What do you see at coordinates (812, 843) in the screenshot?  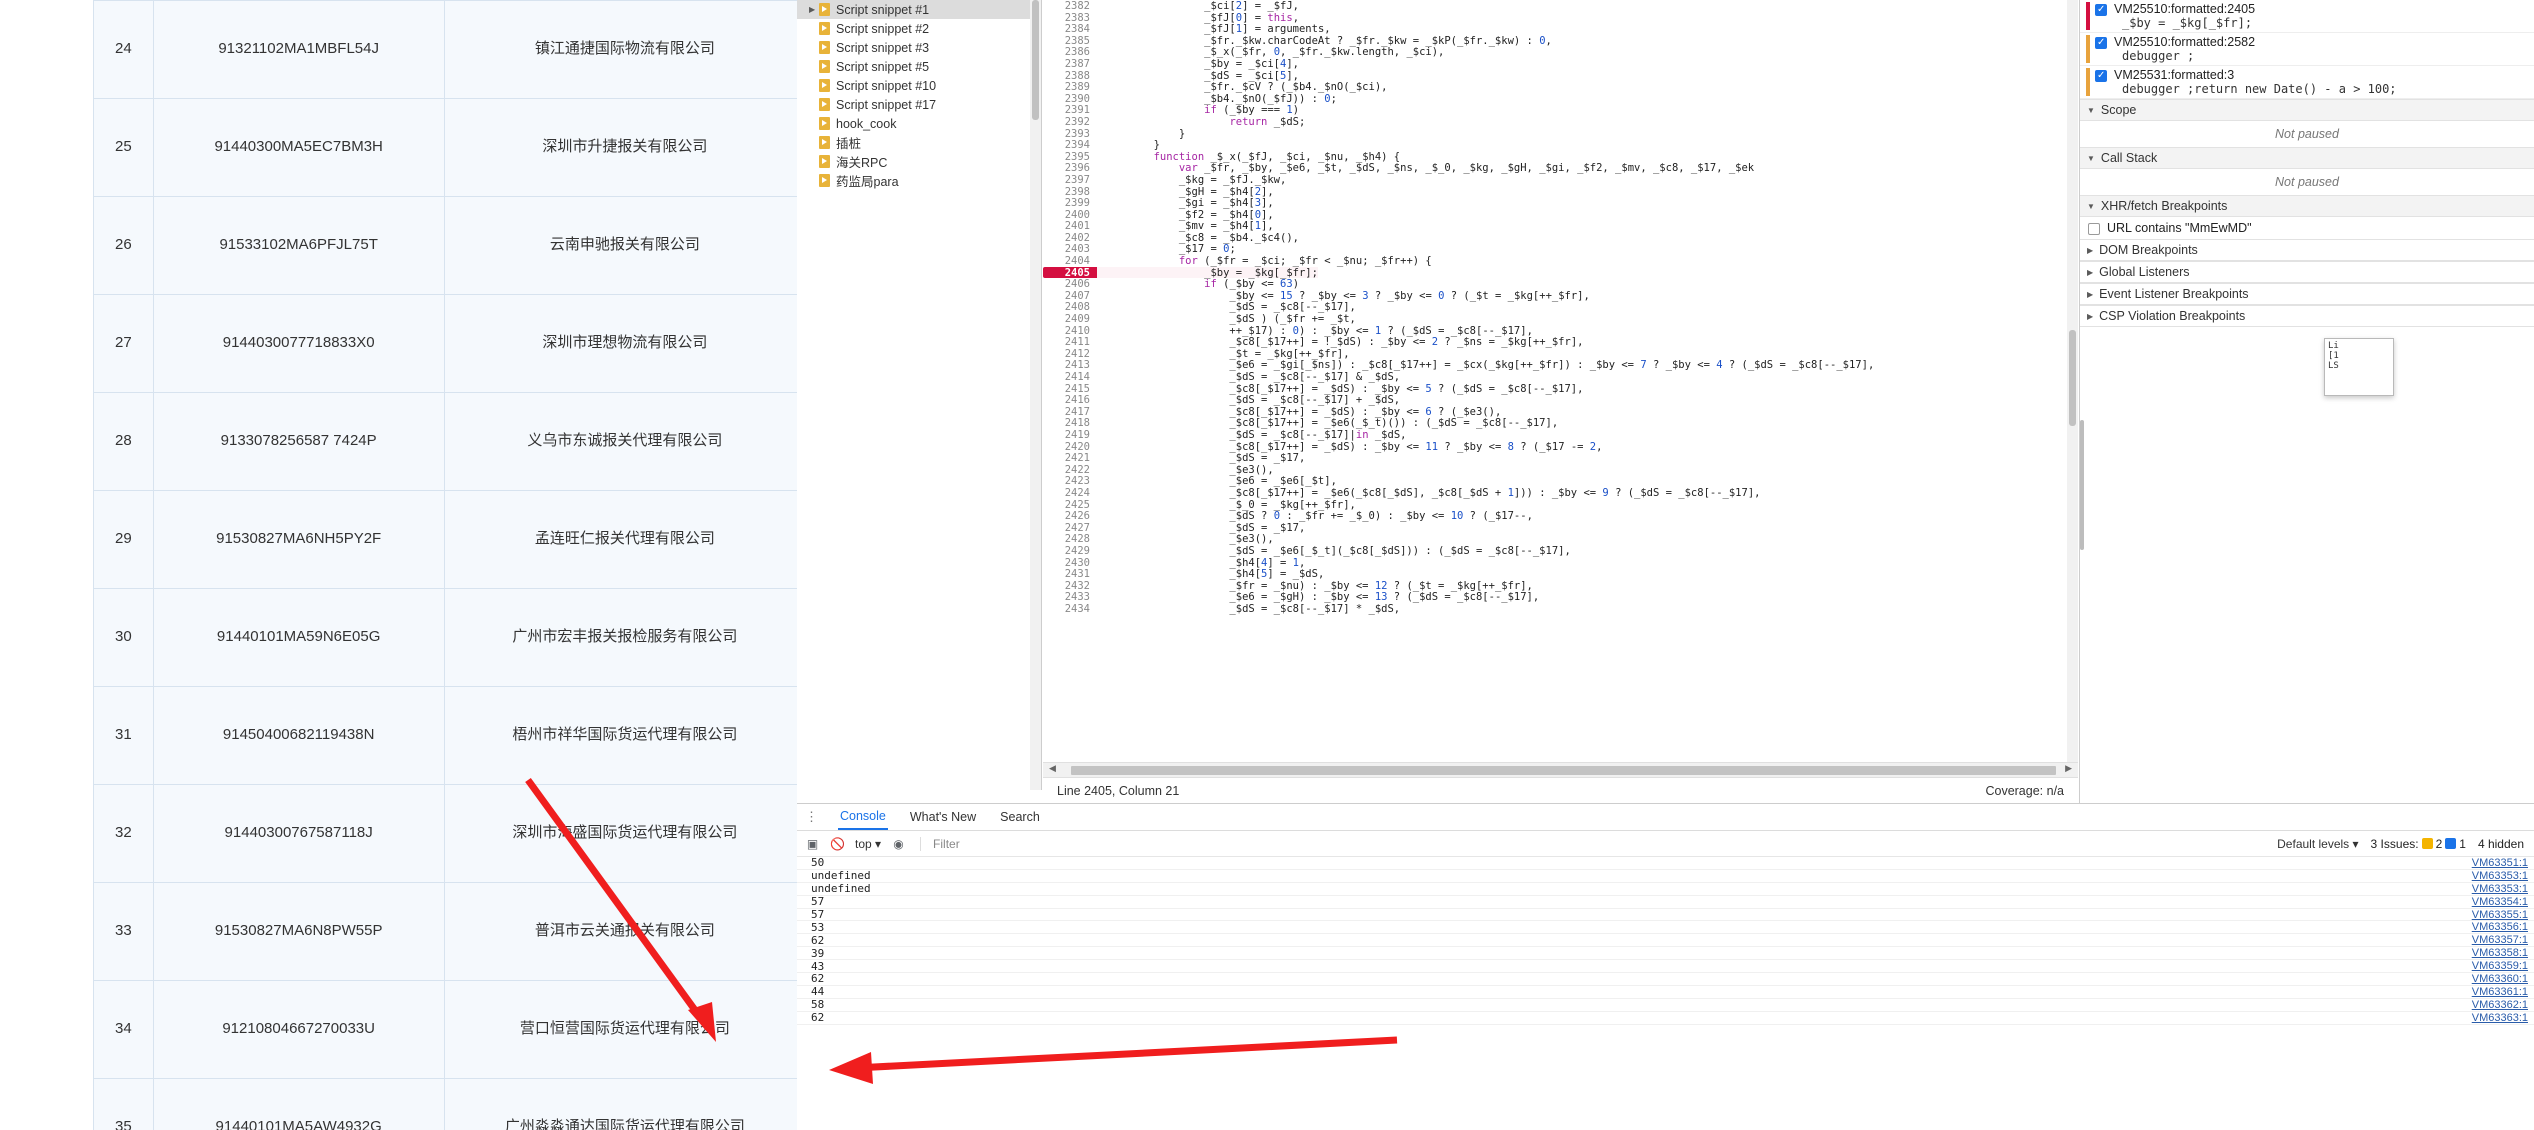 I see `execute-icon: ▣` at bounding box center [812, 843].